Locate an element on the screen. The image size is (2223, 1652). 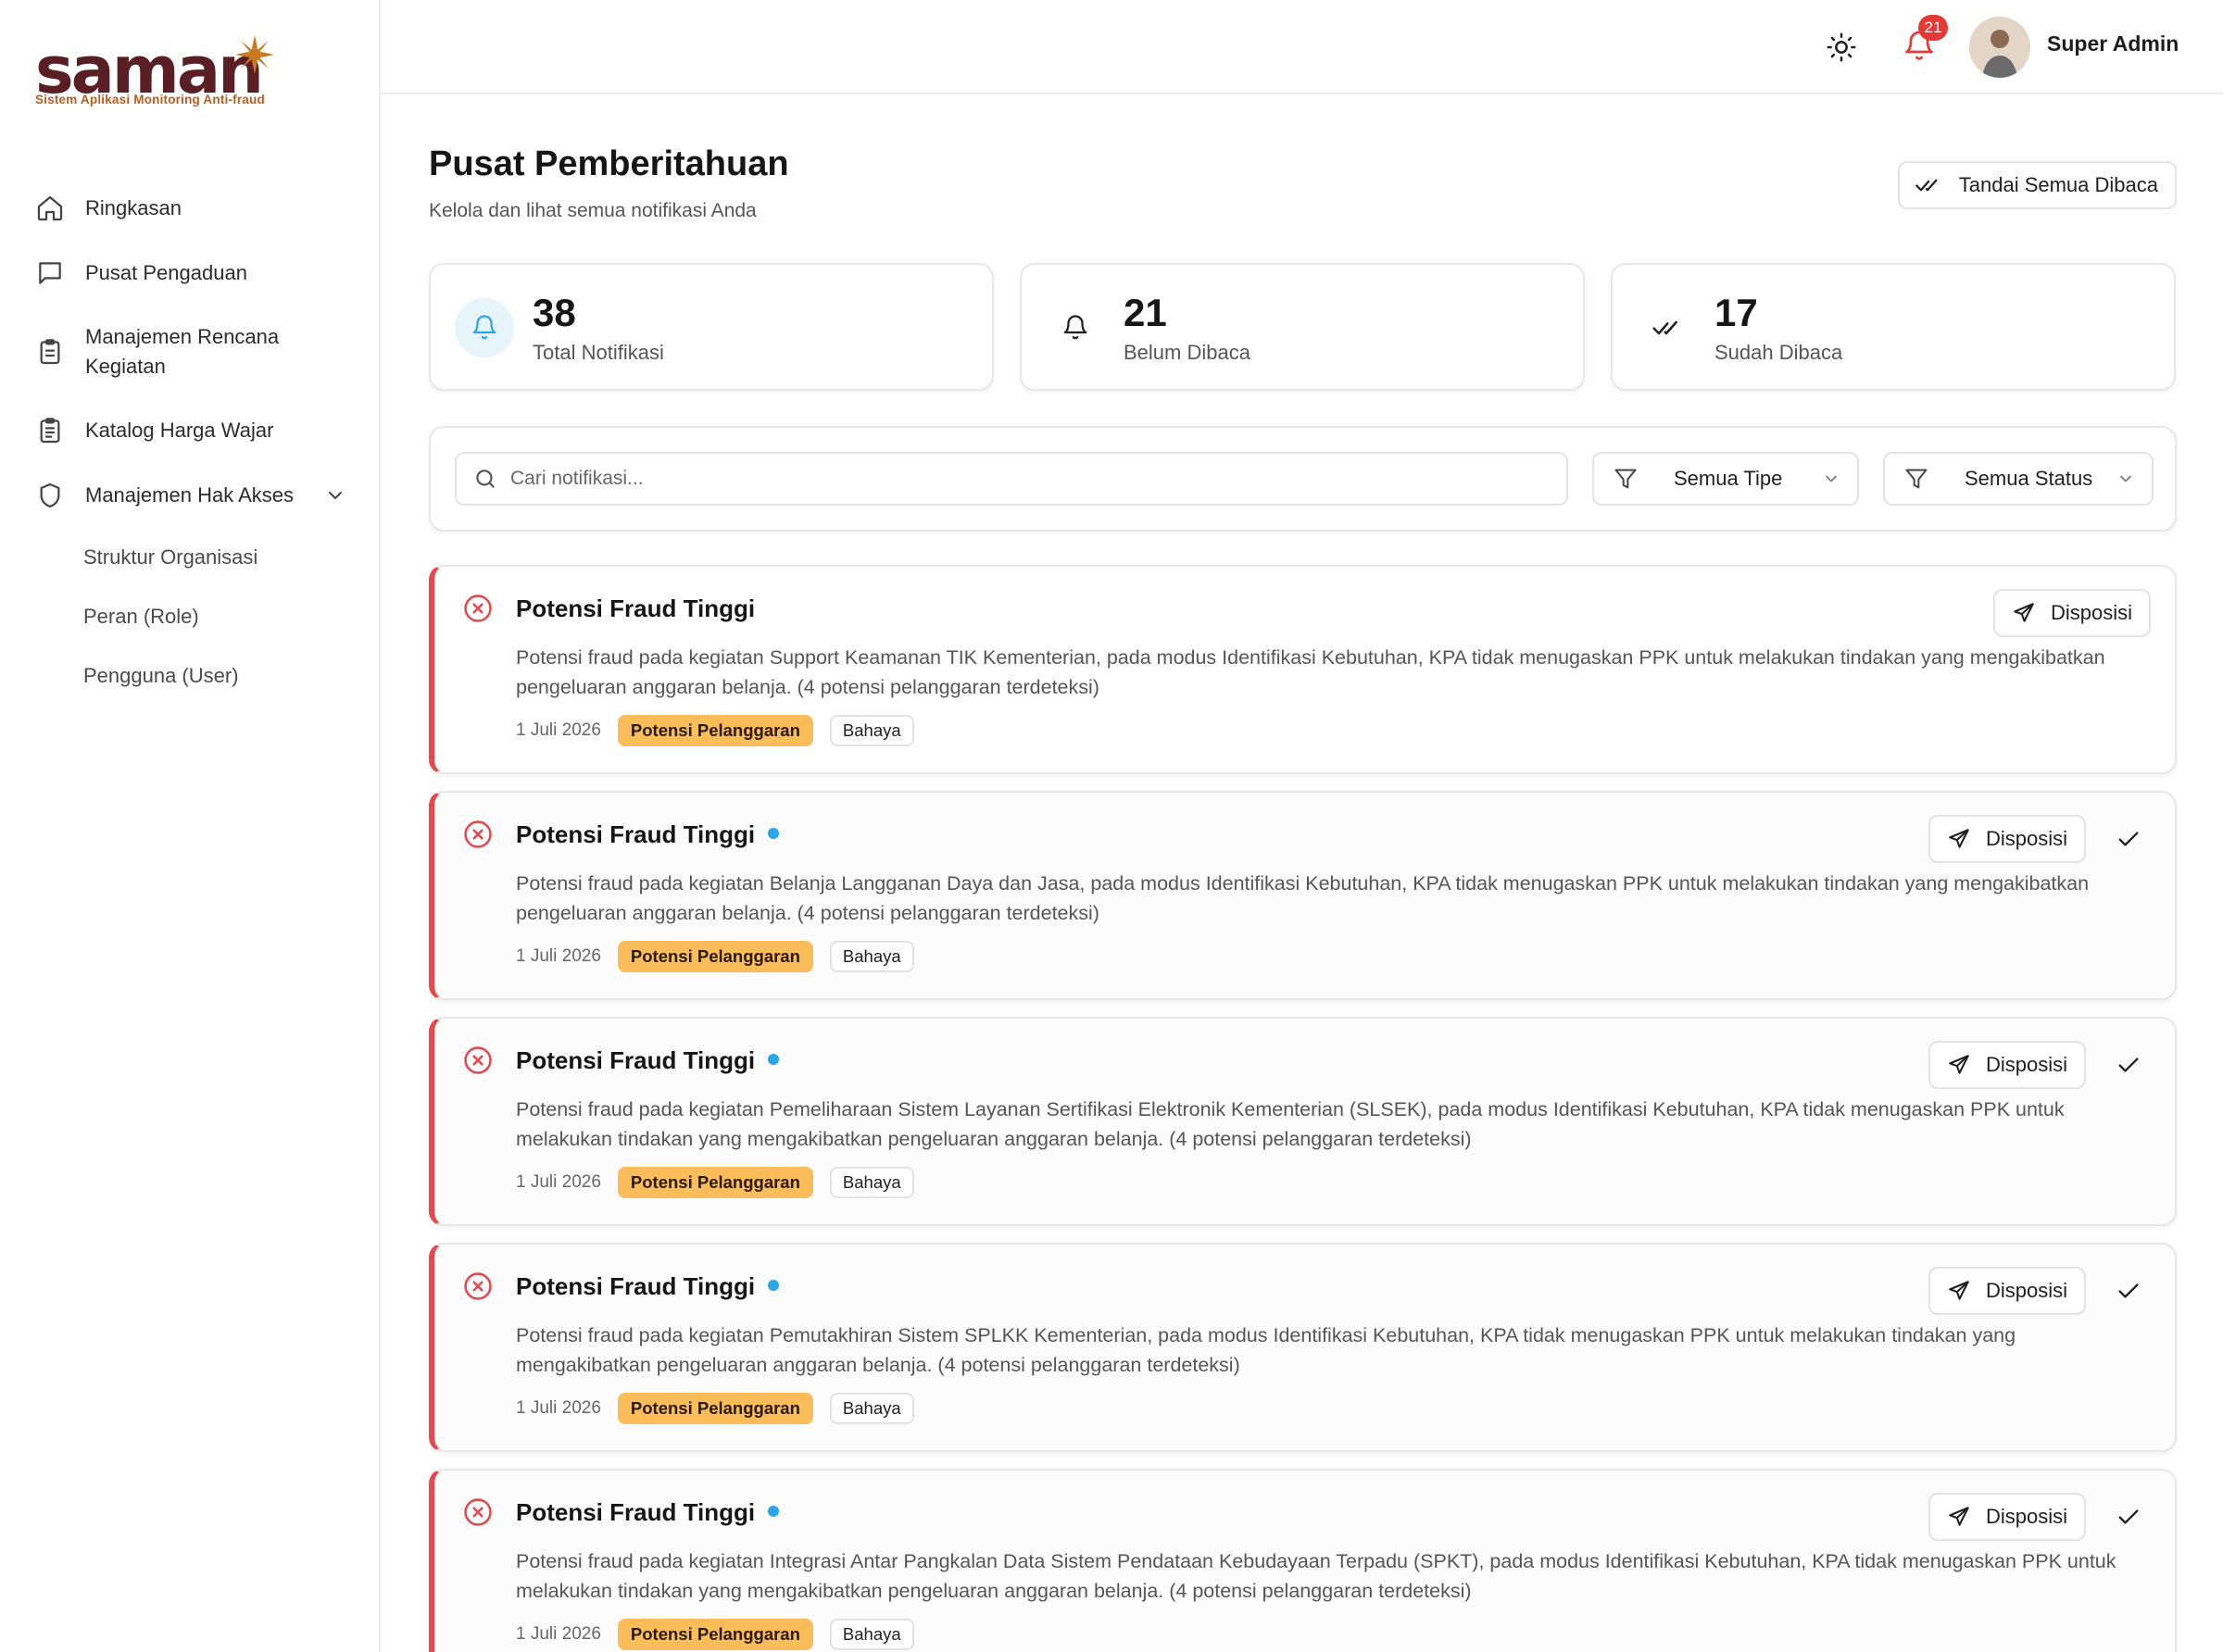
sidebar-item-manajemen-hak-akses: Manajemen Hak Akses is located at coordinates (192, 495).